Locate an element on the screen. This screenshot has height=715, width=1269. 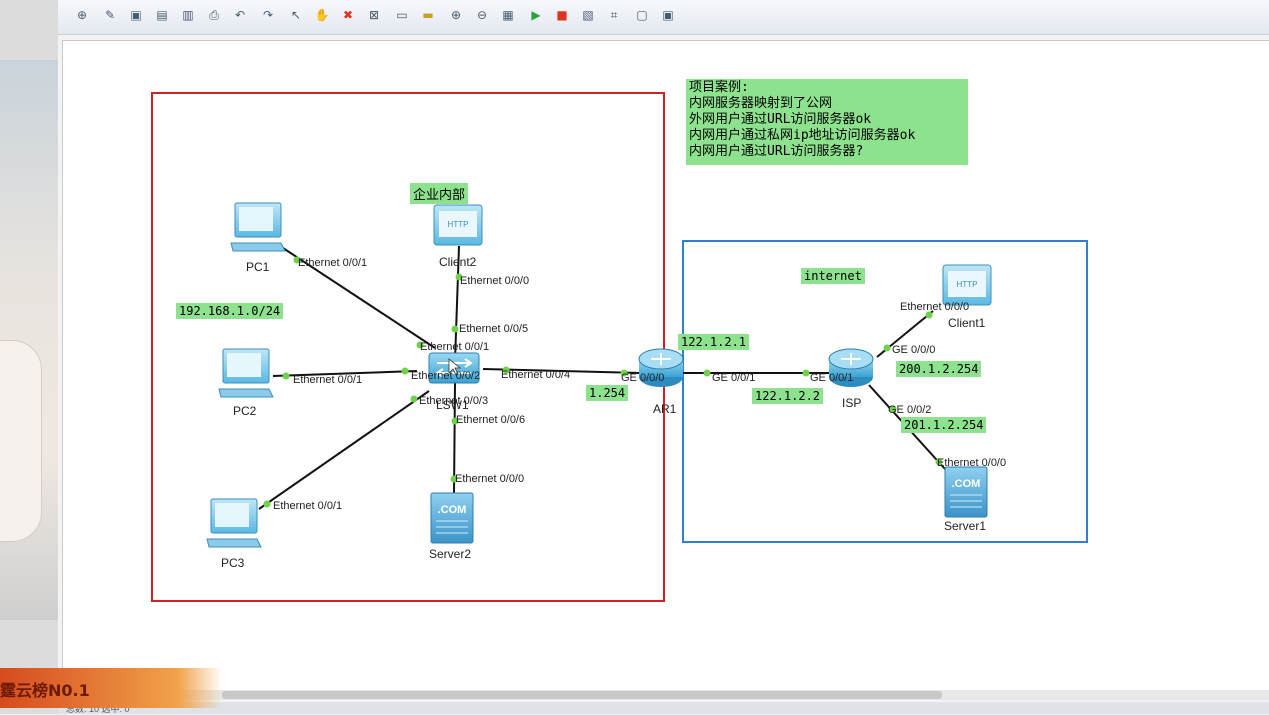
pc3-label: PC3 is located at coordinates (233, 563).